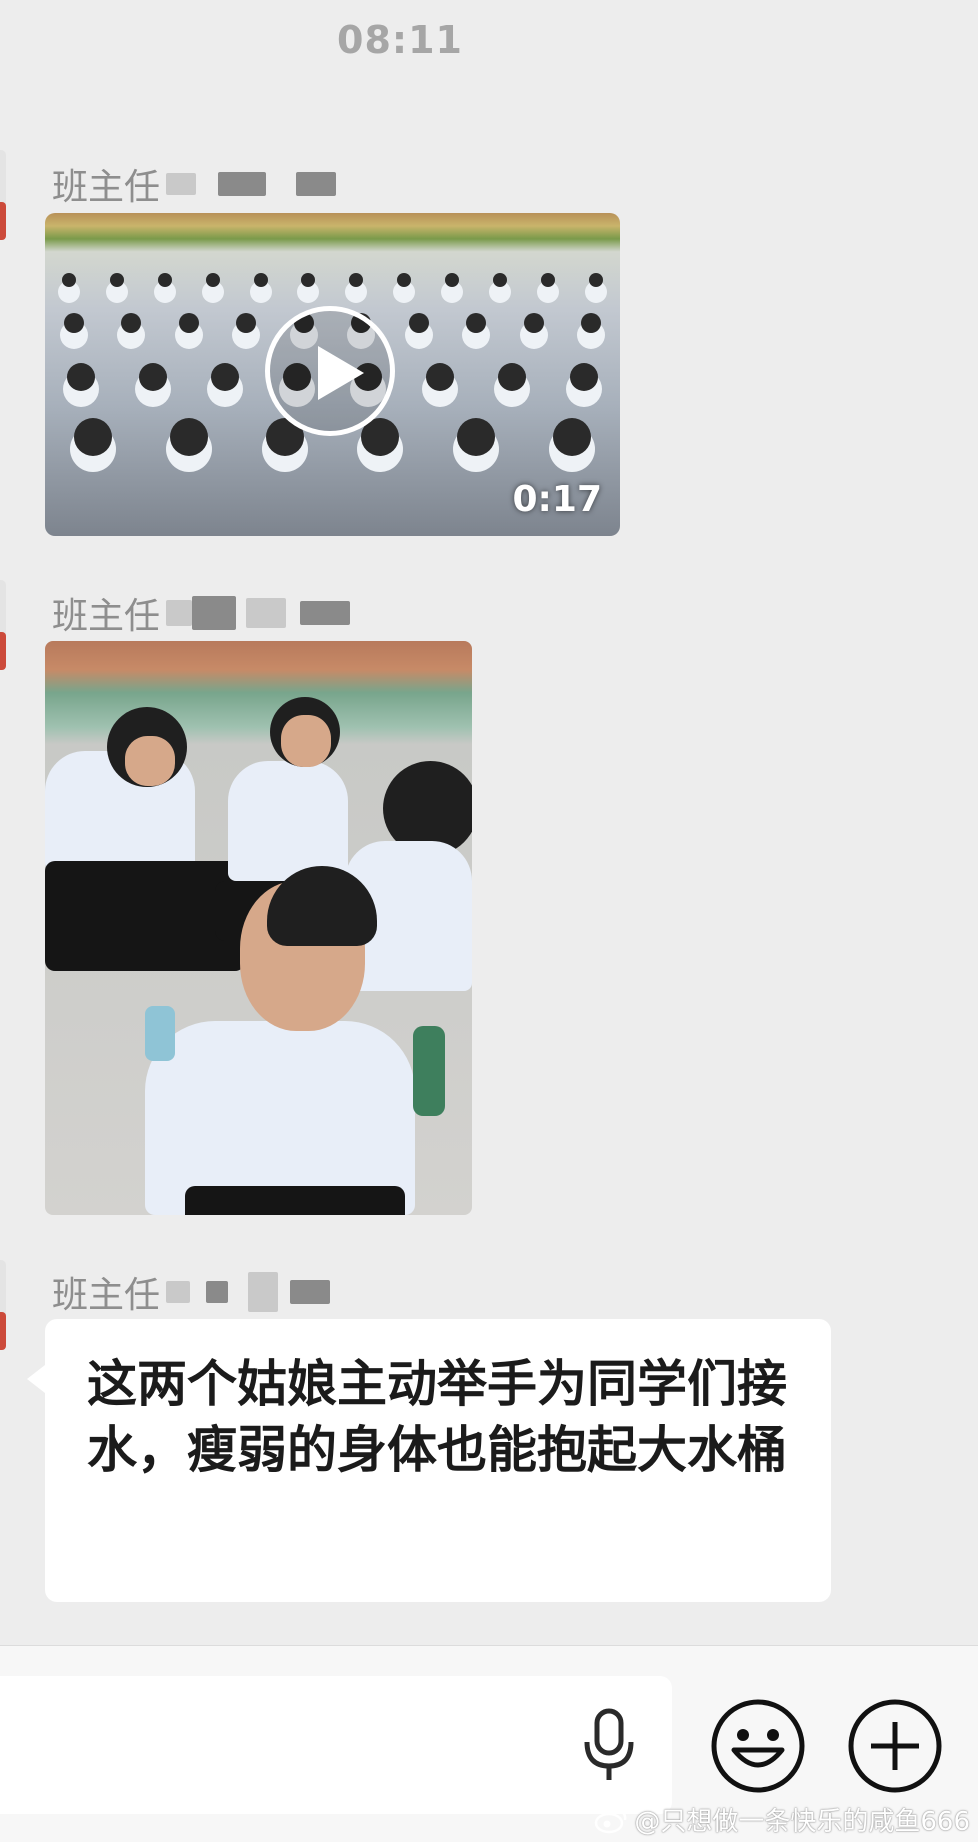  I want to click on message-text: 这两个姑娘主动举手为同学们接水，瘦弱的身体也能抱起大水桶, so click(437, 1417).